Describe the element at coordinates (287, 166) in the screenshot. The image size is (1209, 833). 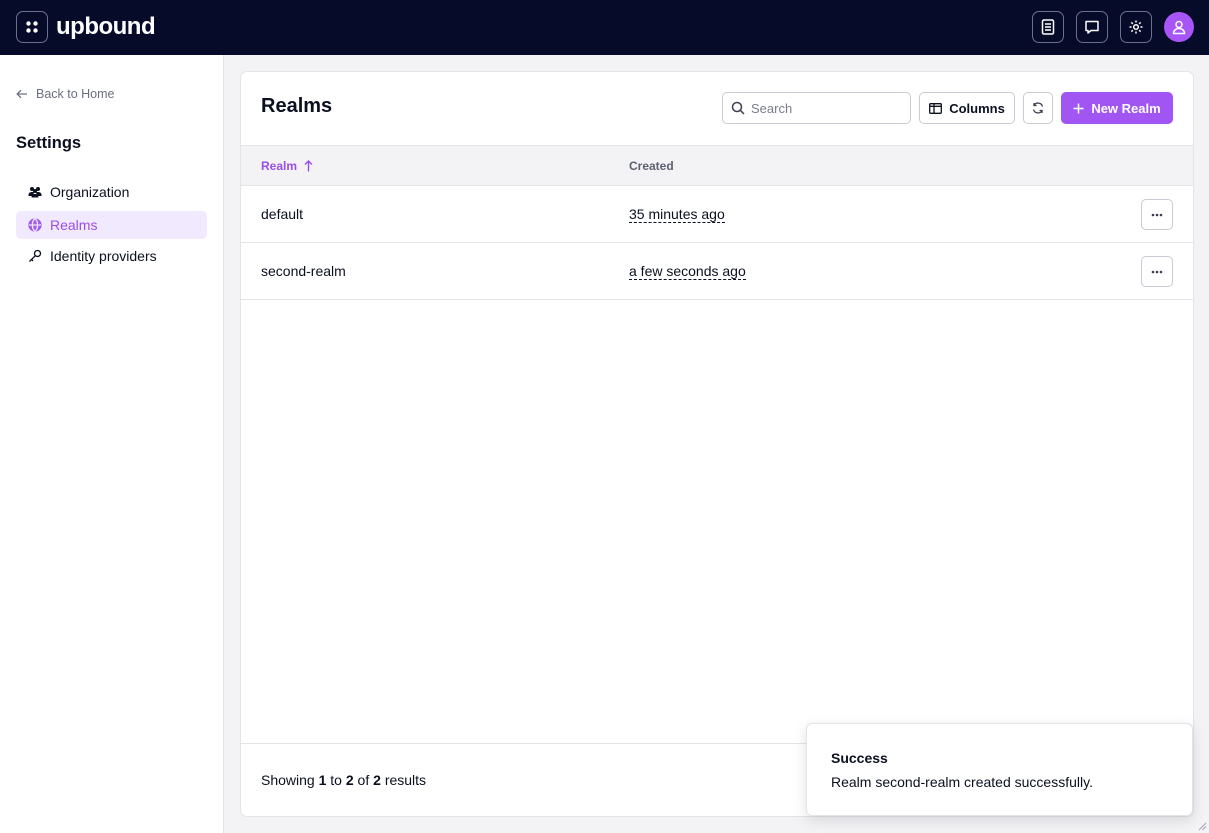
I see `column-header-realm: Realm` at that location.